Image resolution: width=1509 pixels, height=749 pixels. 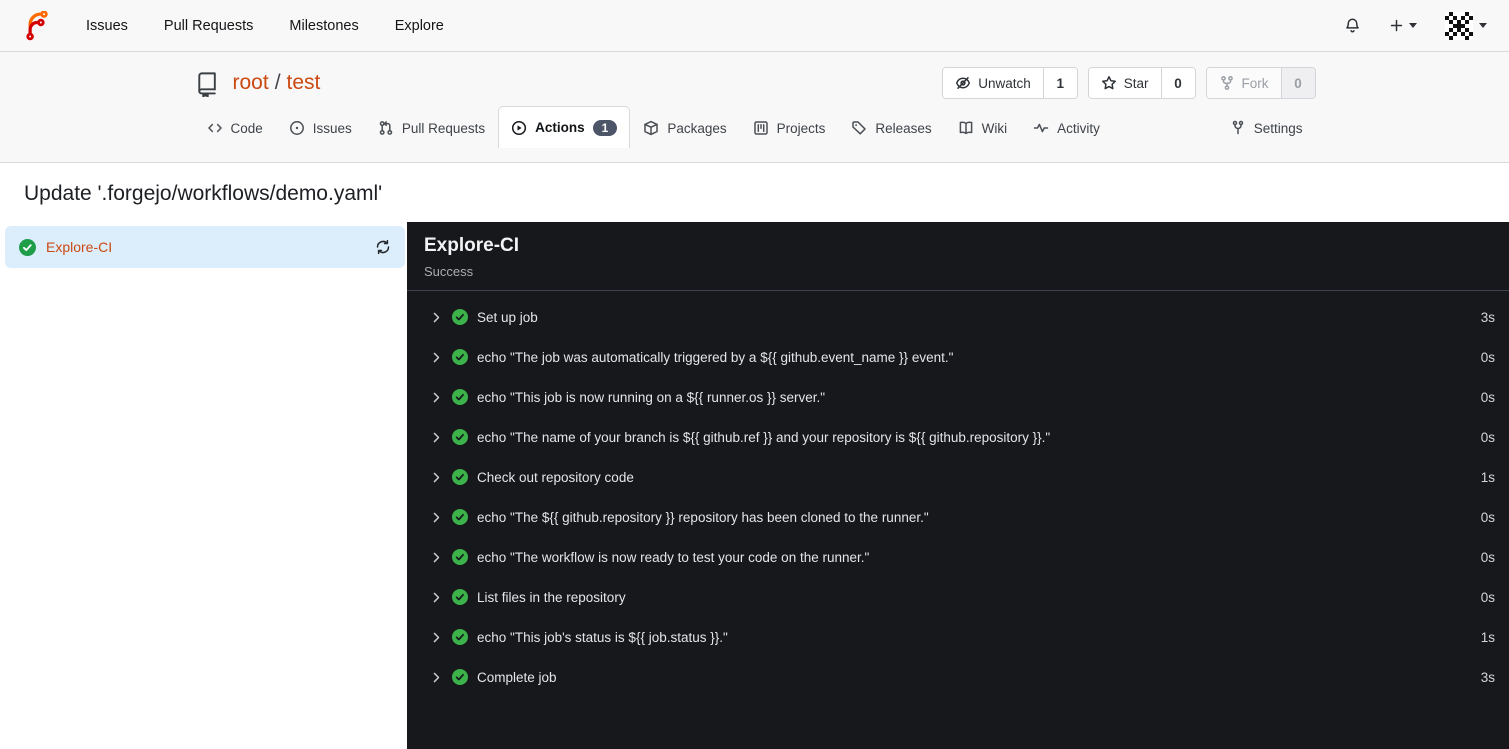 I want to click on step-name: List files in the repository, so click(x=551, y=597).